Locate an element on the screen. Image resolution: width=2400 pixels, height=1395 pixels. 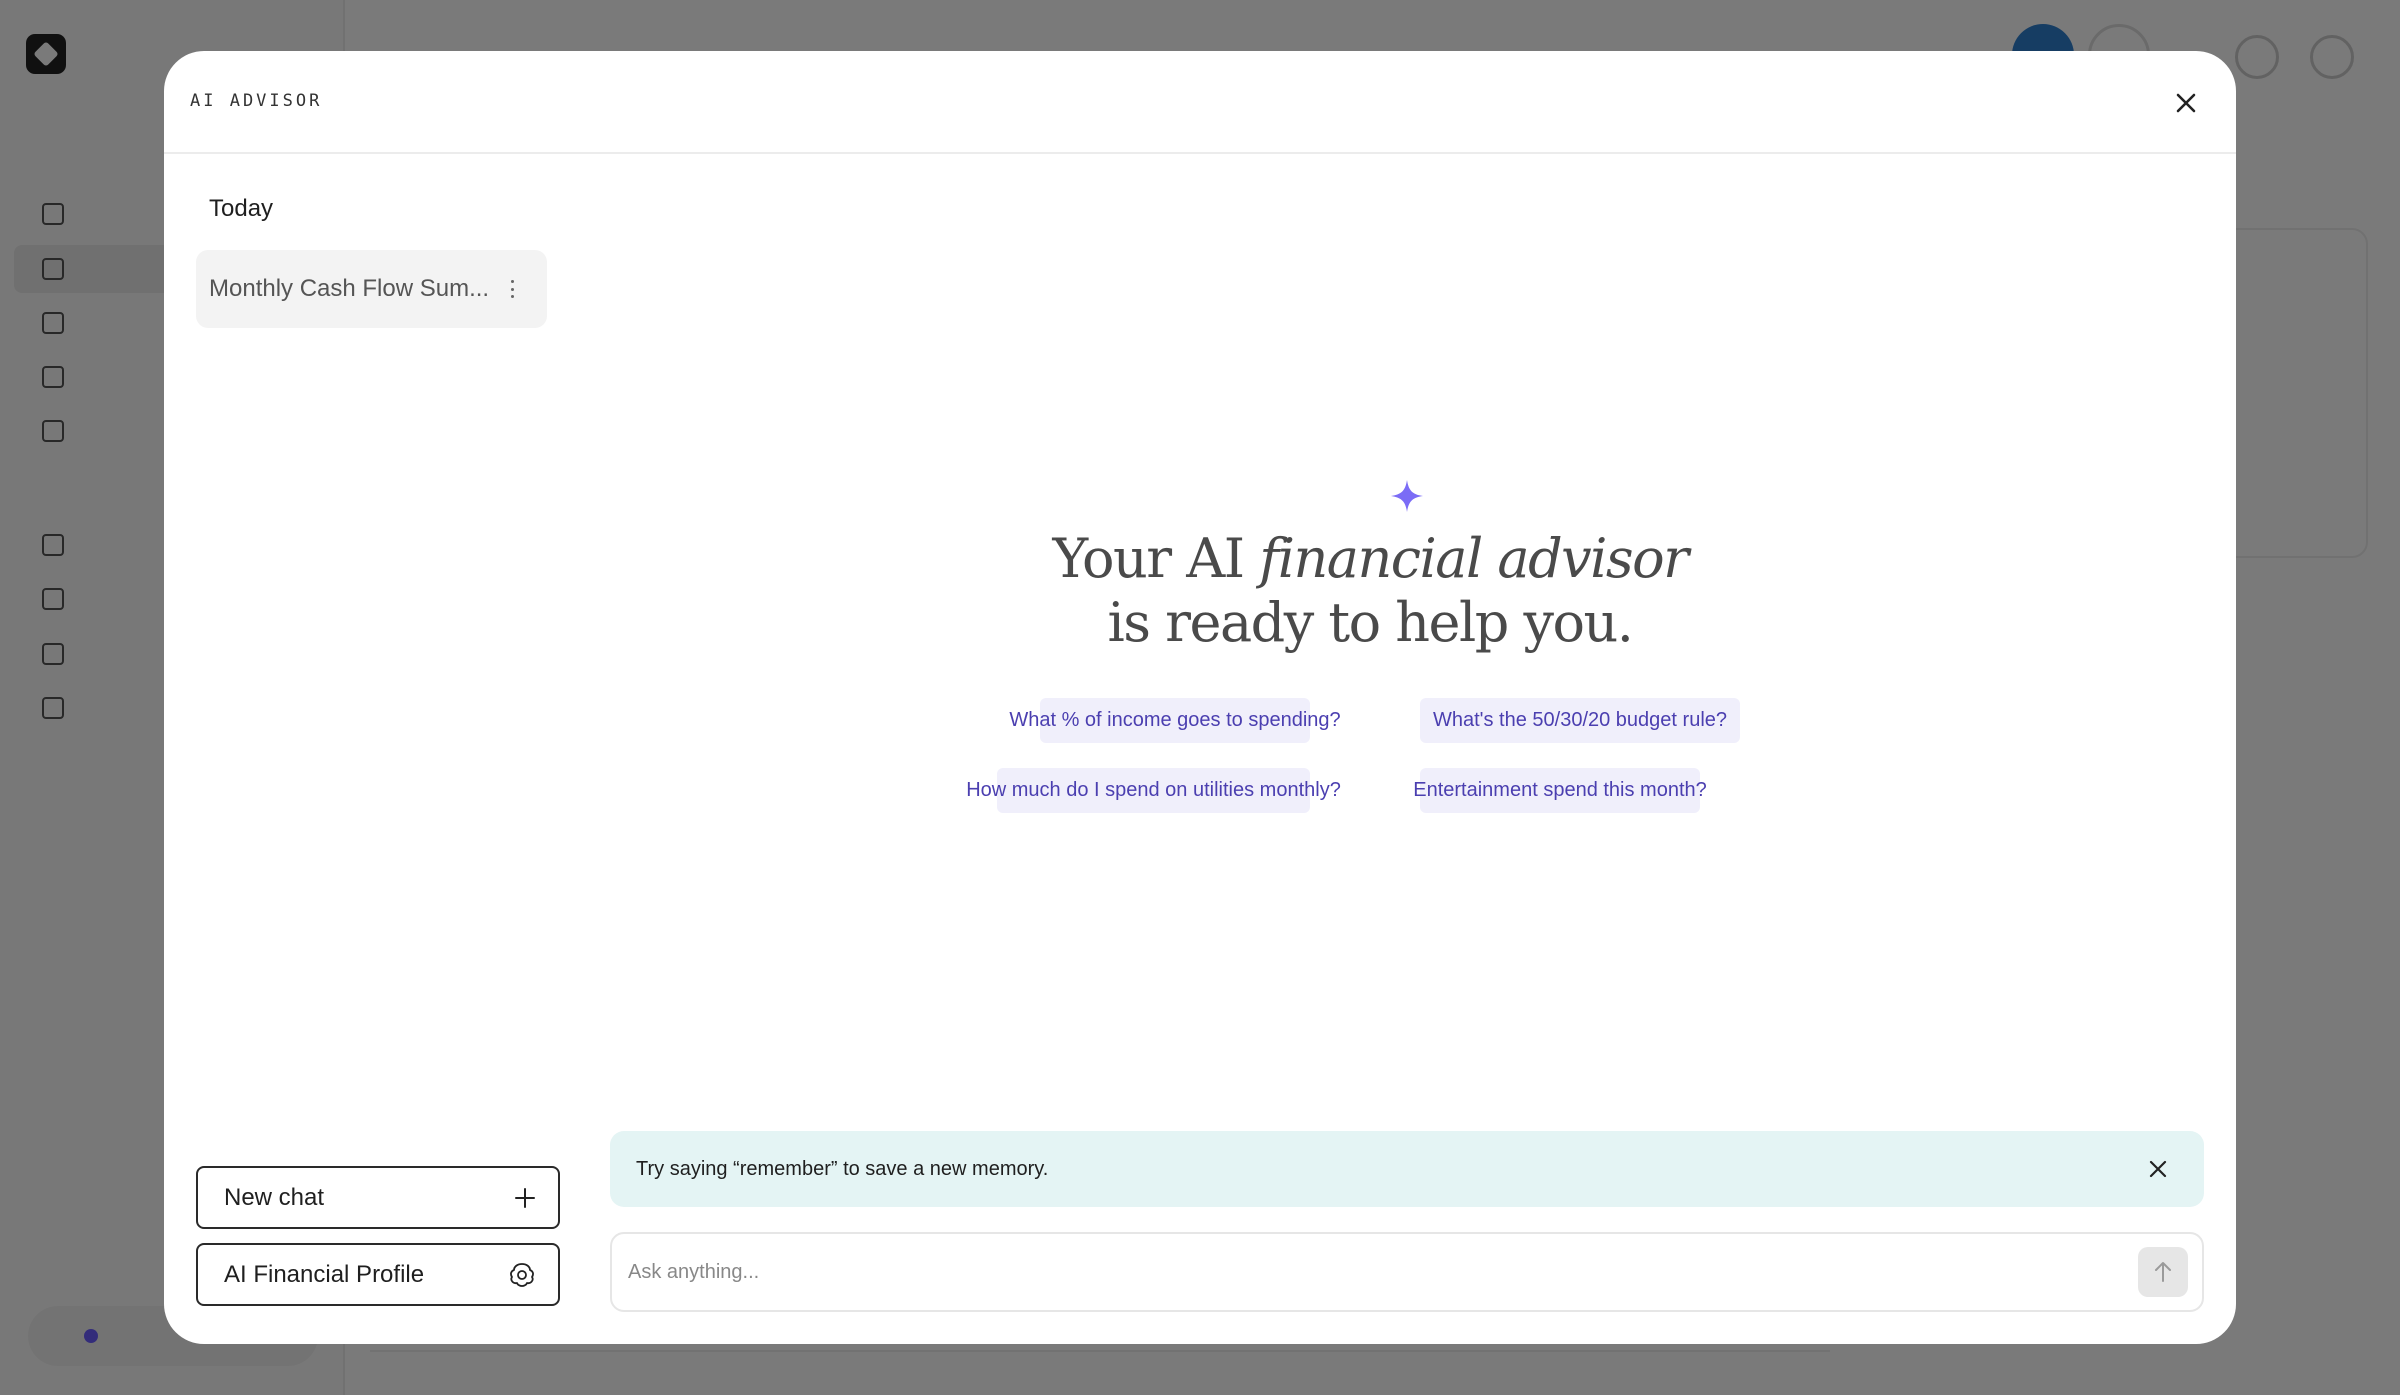
hero-heading-prefix: Your AI is located at coordinates (1156, 558).